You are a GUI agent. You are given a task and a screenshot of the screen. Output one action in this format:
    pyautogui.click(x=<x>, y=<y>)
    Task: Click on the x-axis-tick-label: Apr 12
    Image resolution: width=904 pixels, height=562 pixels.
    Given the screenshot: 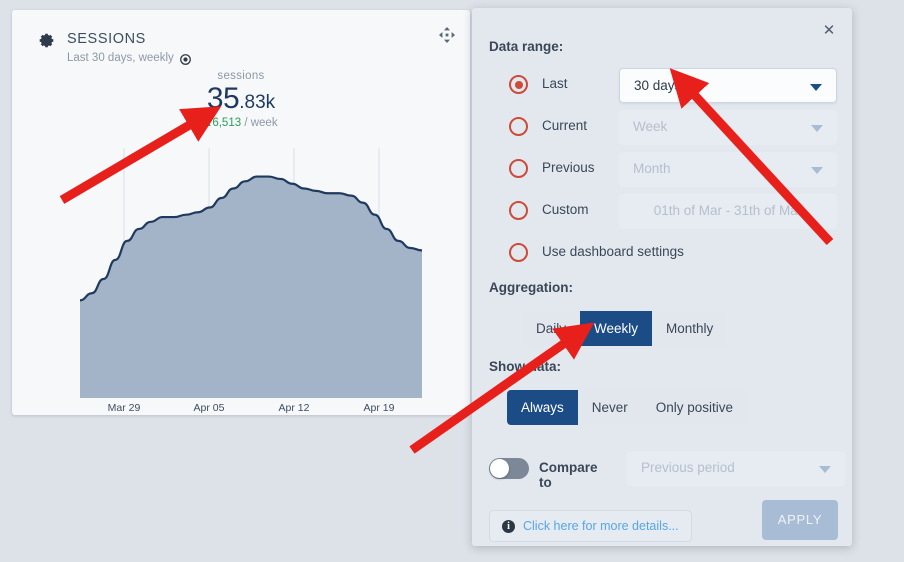 What is the action you would take?
    pyautogui.click(x=294, y=408)
    